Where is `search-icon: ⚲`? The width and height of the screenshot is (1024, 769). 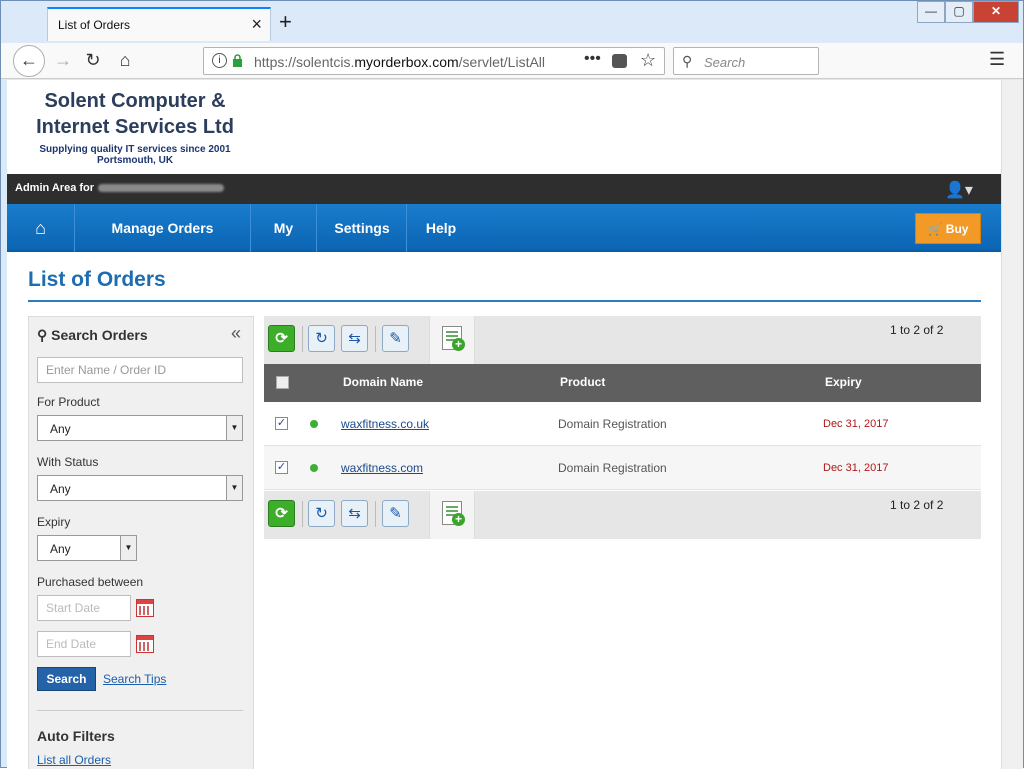 search-icon: ⚲ is located at coordinates (687, 61).